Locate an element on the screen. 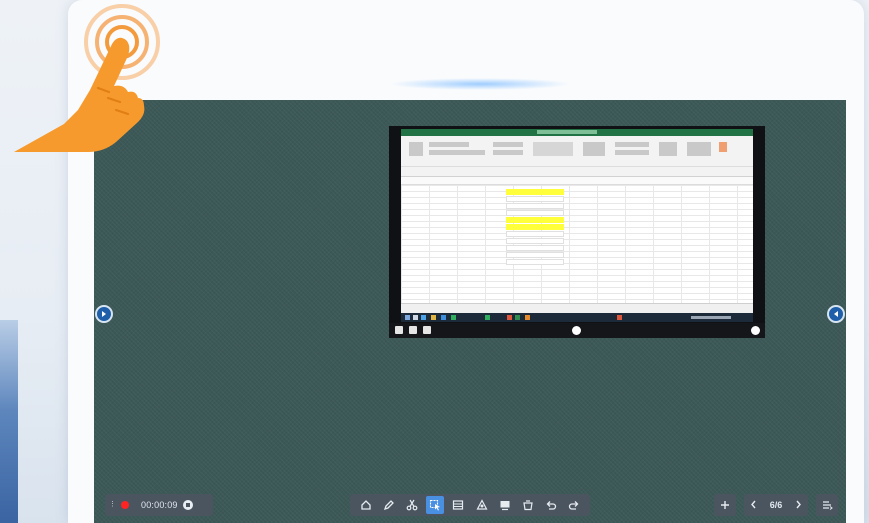  undo-icon is located at coordinates (551, 505).